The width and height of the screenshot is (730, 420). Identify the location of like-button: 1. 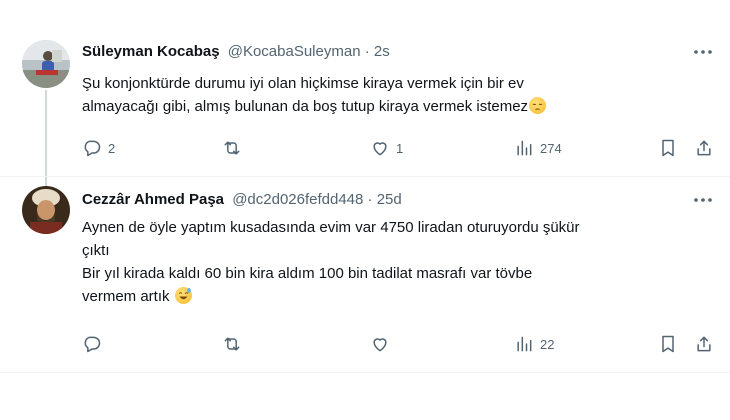
(386, 148).